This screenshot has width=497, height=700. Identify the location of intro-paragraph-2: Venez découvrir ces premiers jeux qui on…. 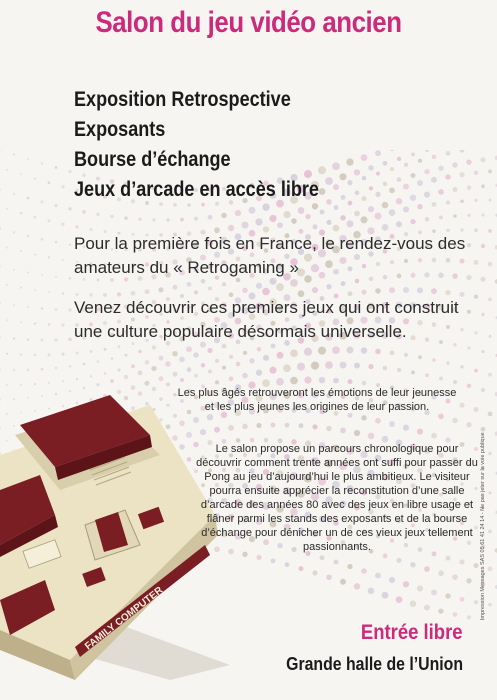
(266, 319).